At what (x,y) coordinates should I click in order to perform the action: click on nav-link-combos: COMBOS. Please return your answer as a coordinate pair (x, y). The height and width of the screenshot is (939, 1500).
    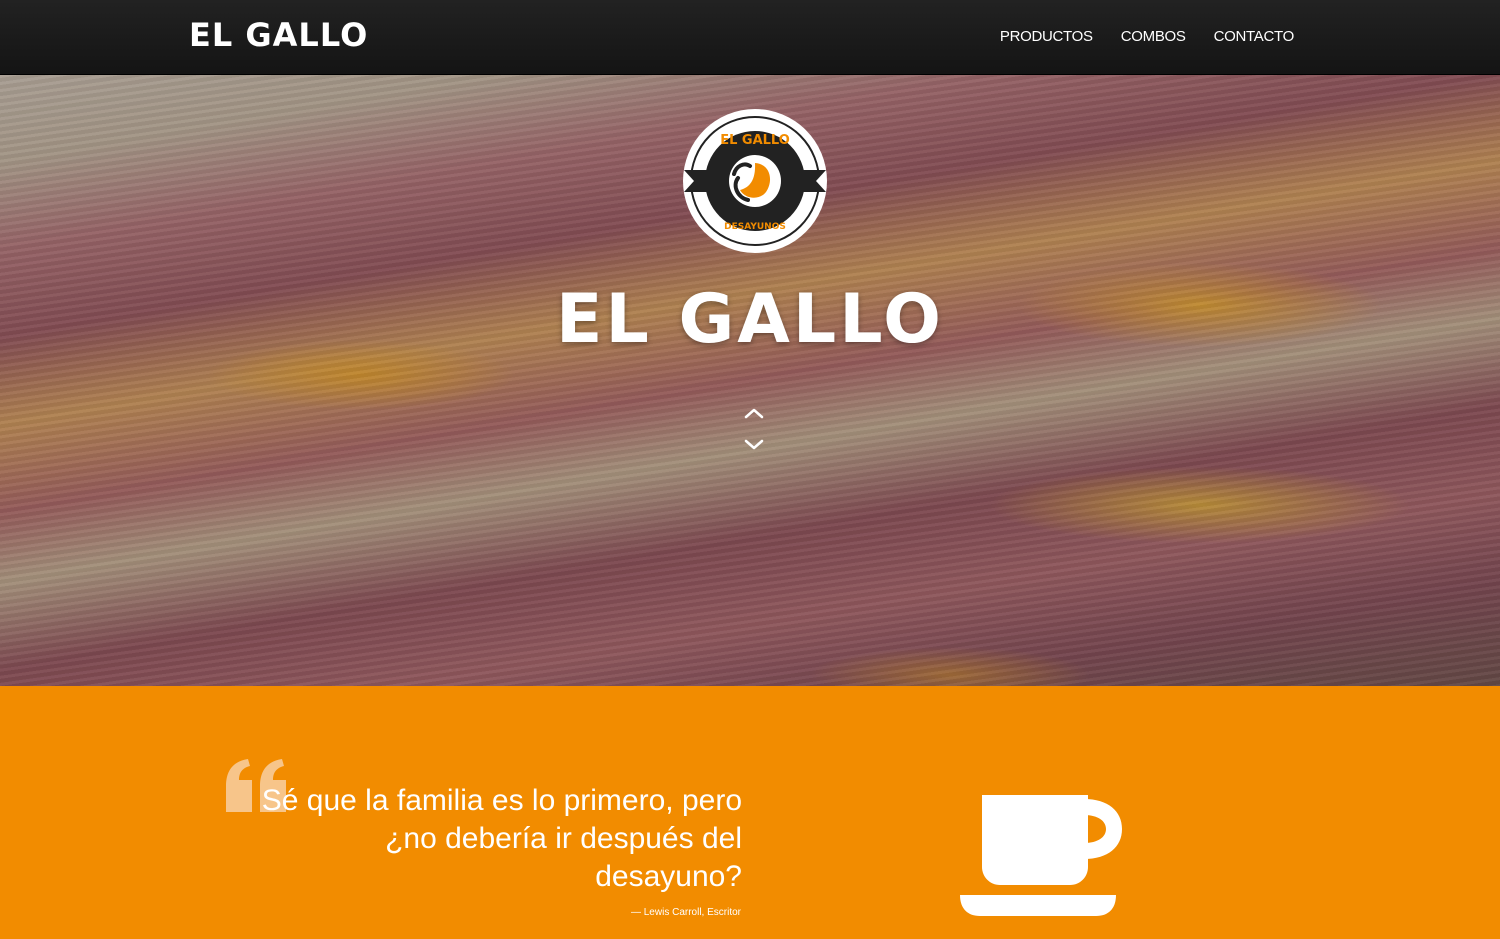
    Looking at the image, I should click on (1153, 36).